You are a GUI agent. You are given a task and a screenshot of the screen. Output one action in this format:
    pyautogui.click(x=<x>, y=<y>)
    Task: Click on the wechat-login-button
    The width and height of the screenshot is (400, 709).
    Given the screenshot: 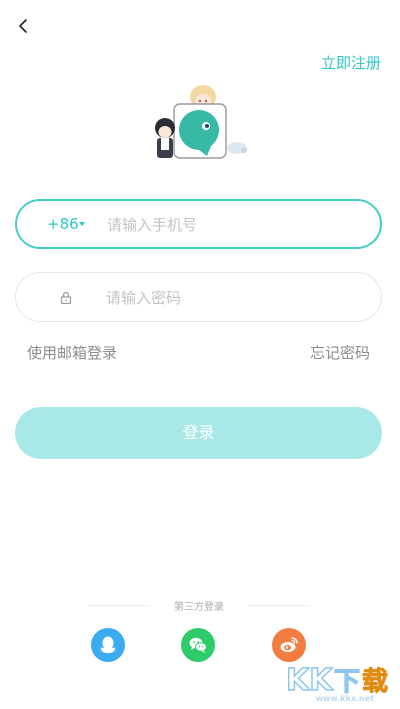 What is the action you would take?
    pyautogui.click(x=198, y=645)
    